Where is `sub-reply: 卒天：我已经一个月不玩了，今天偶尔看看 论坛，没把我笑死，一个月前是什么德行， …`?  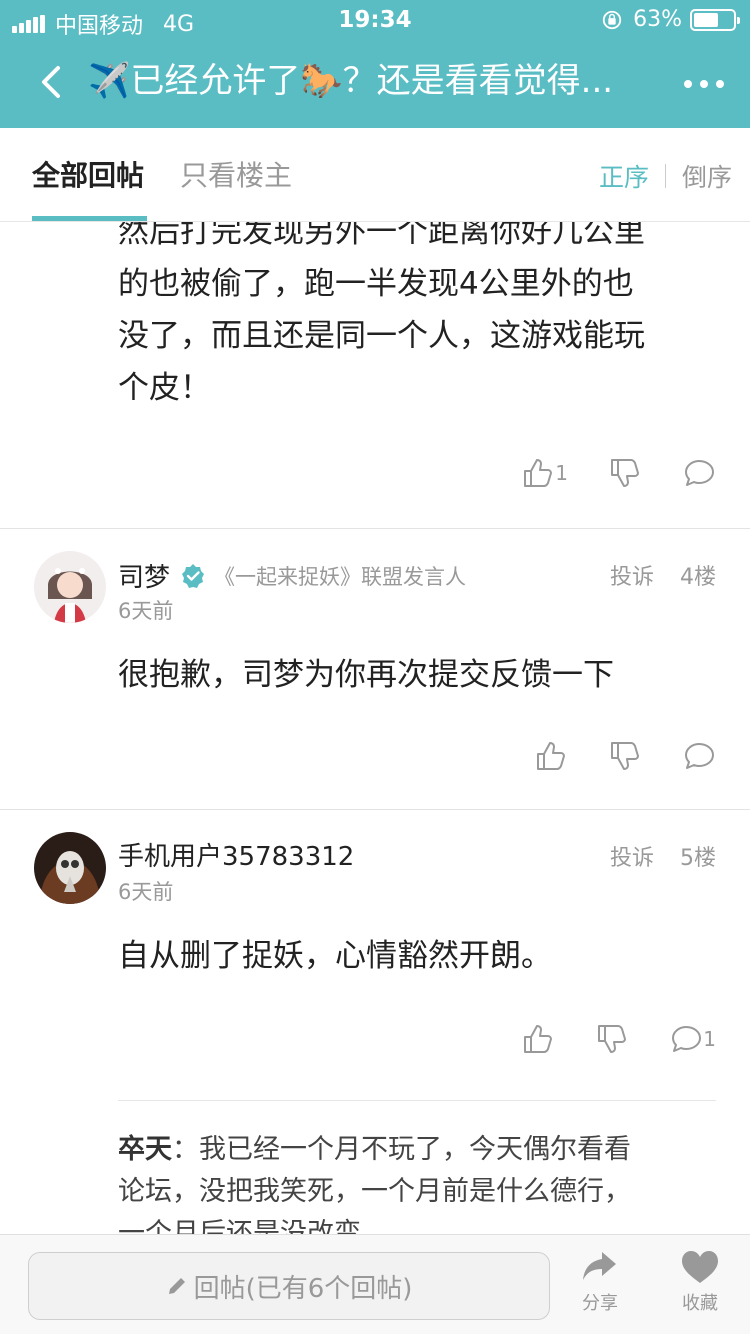
sub-reply: 卒天：我已经一个月不玩了，今天偶尔看看 论坛，没把我笑死，一个月前是什么德行， … is located at coordinates (417, 1167).